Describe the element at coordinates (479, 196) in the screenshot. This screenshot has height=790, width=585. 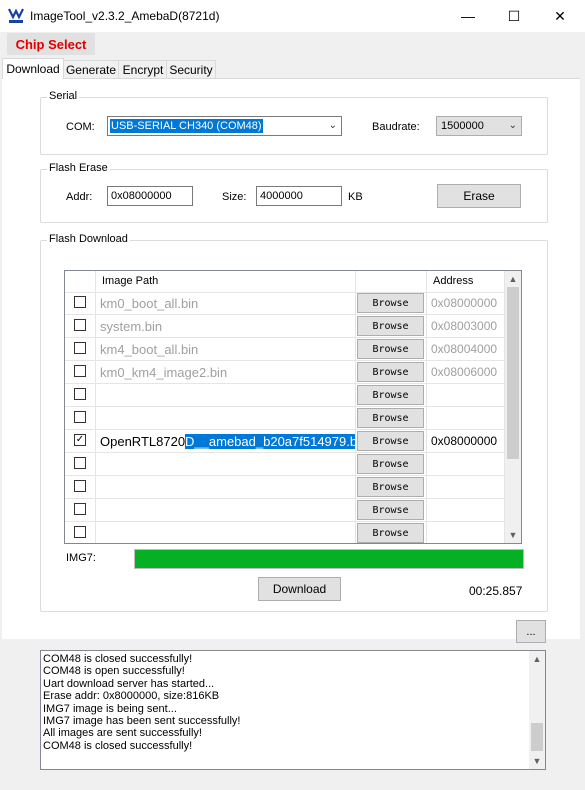
I see `erase-button: Erase` at that location.